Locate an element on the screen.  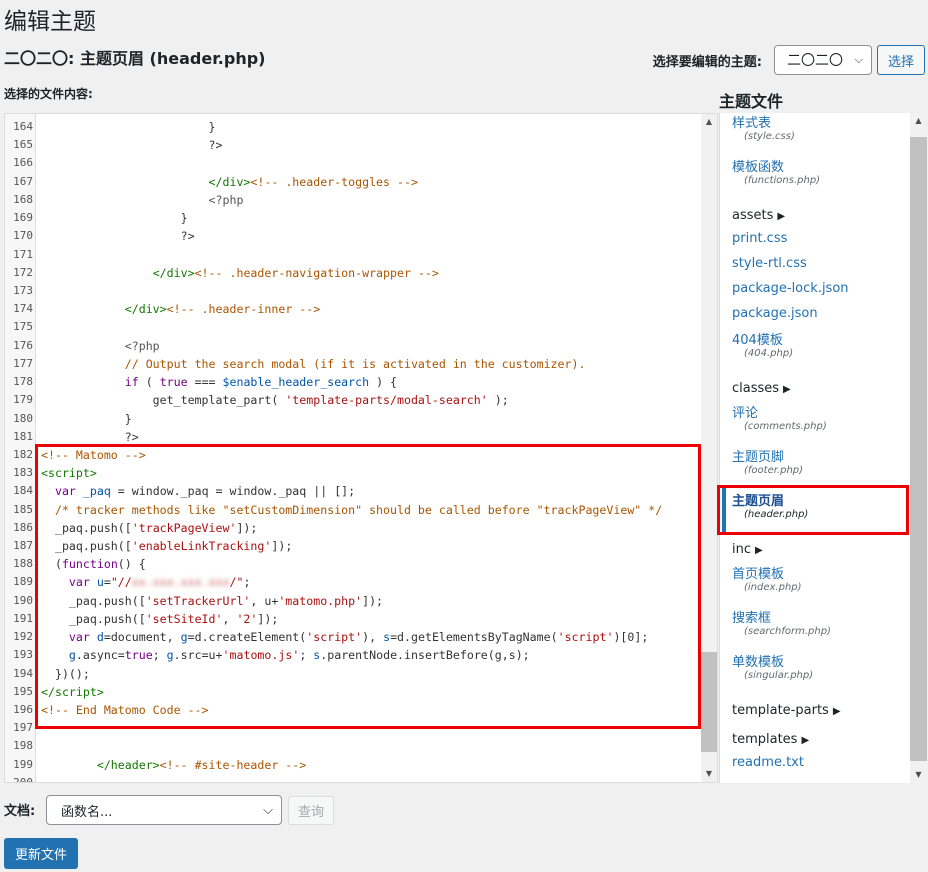
line-number: 181 is located at coordinates (23, 436).